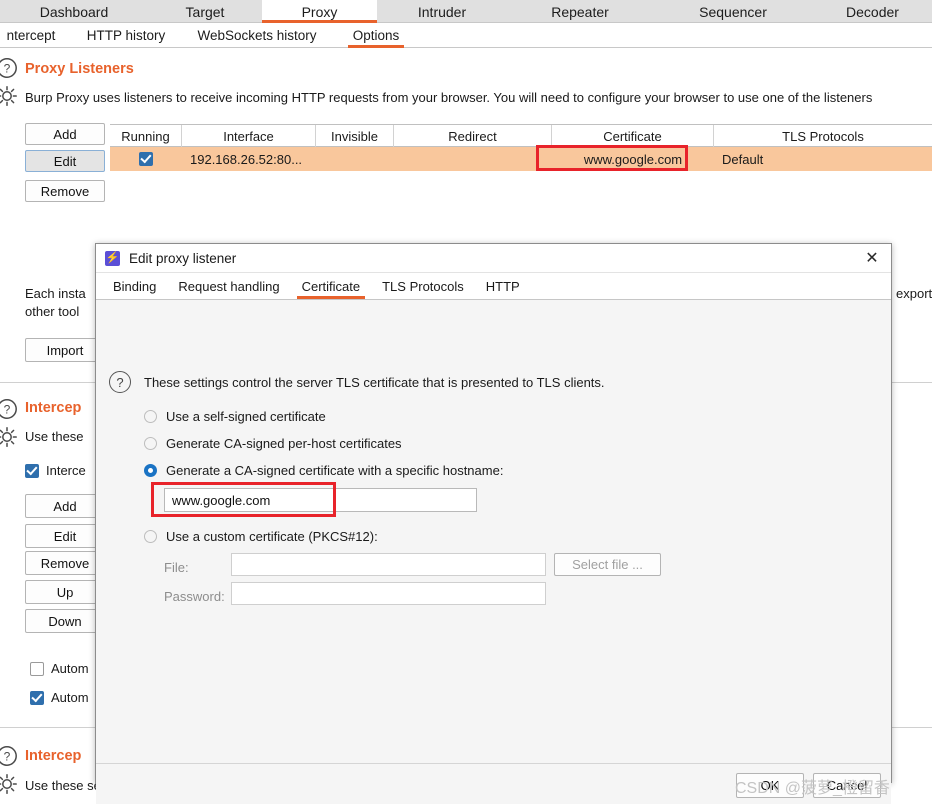  I want to click on automatic-option-2-label: Autom, so click(70, 697).